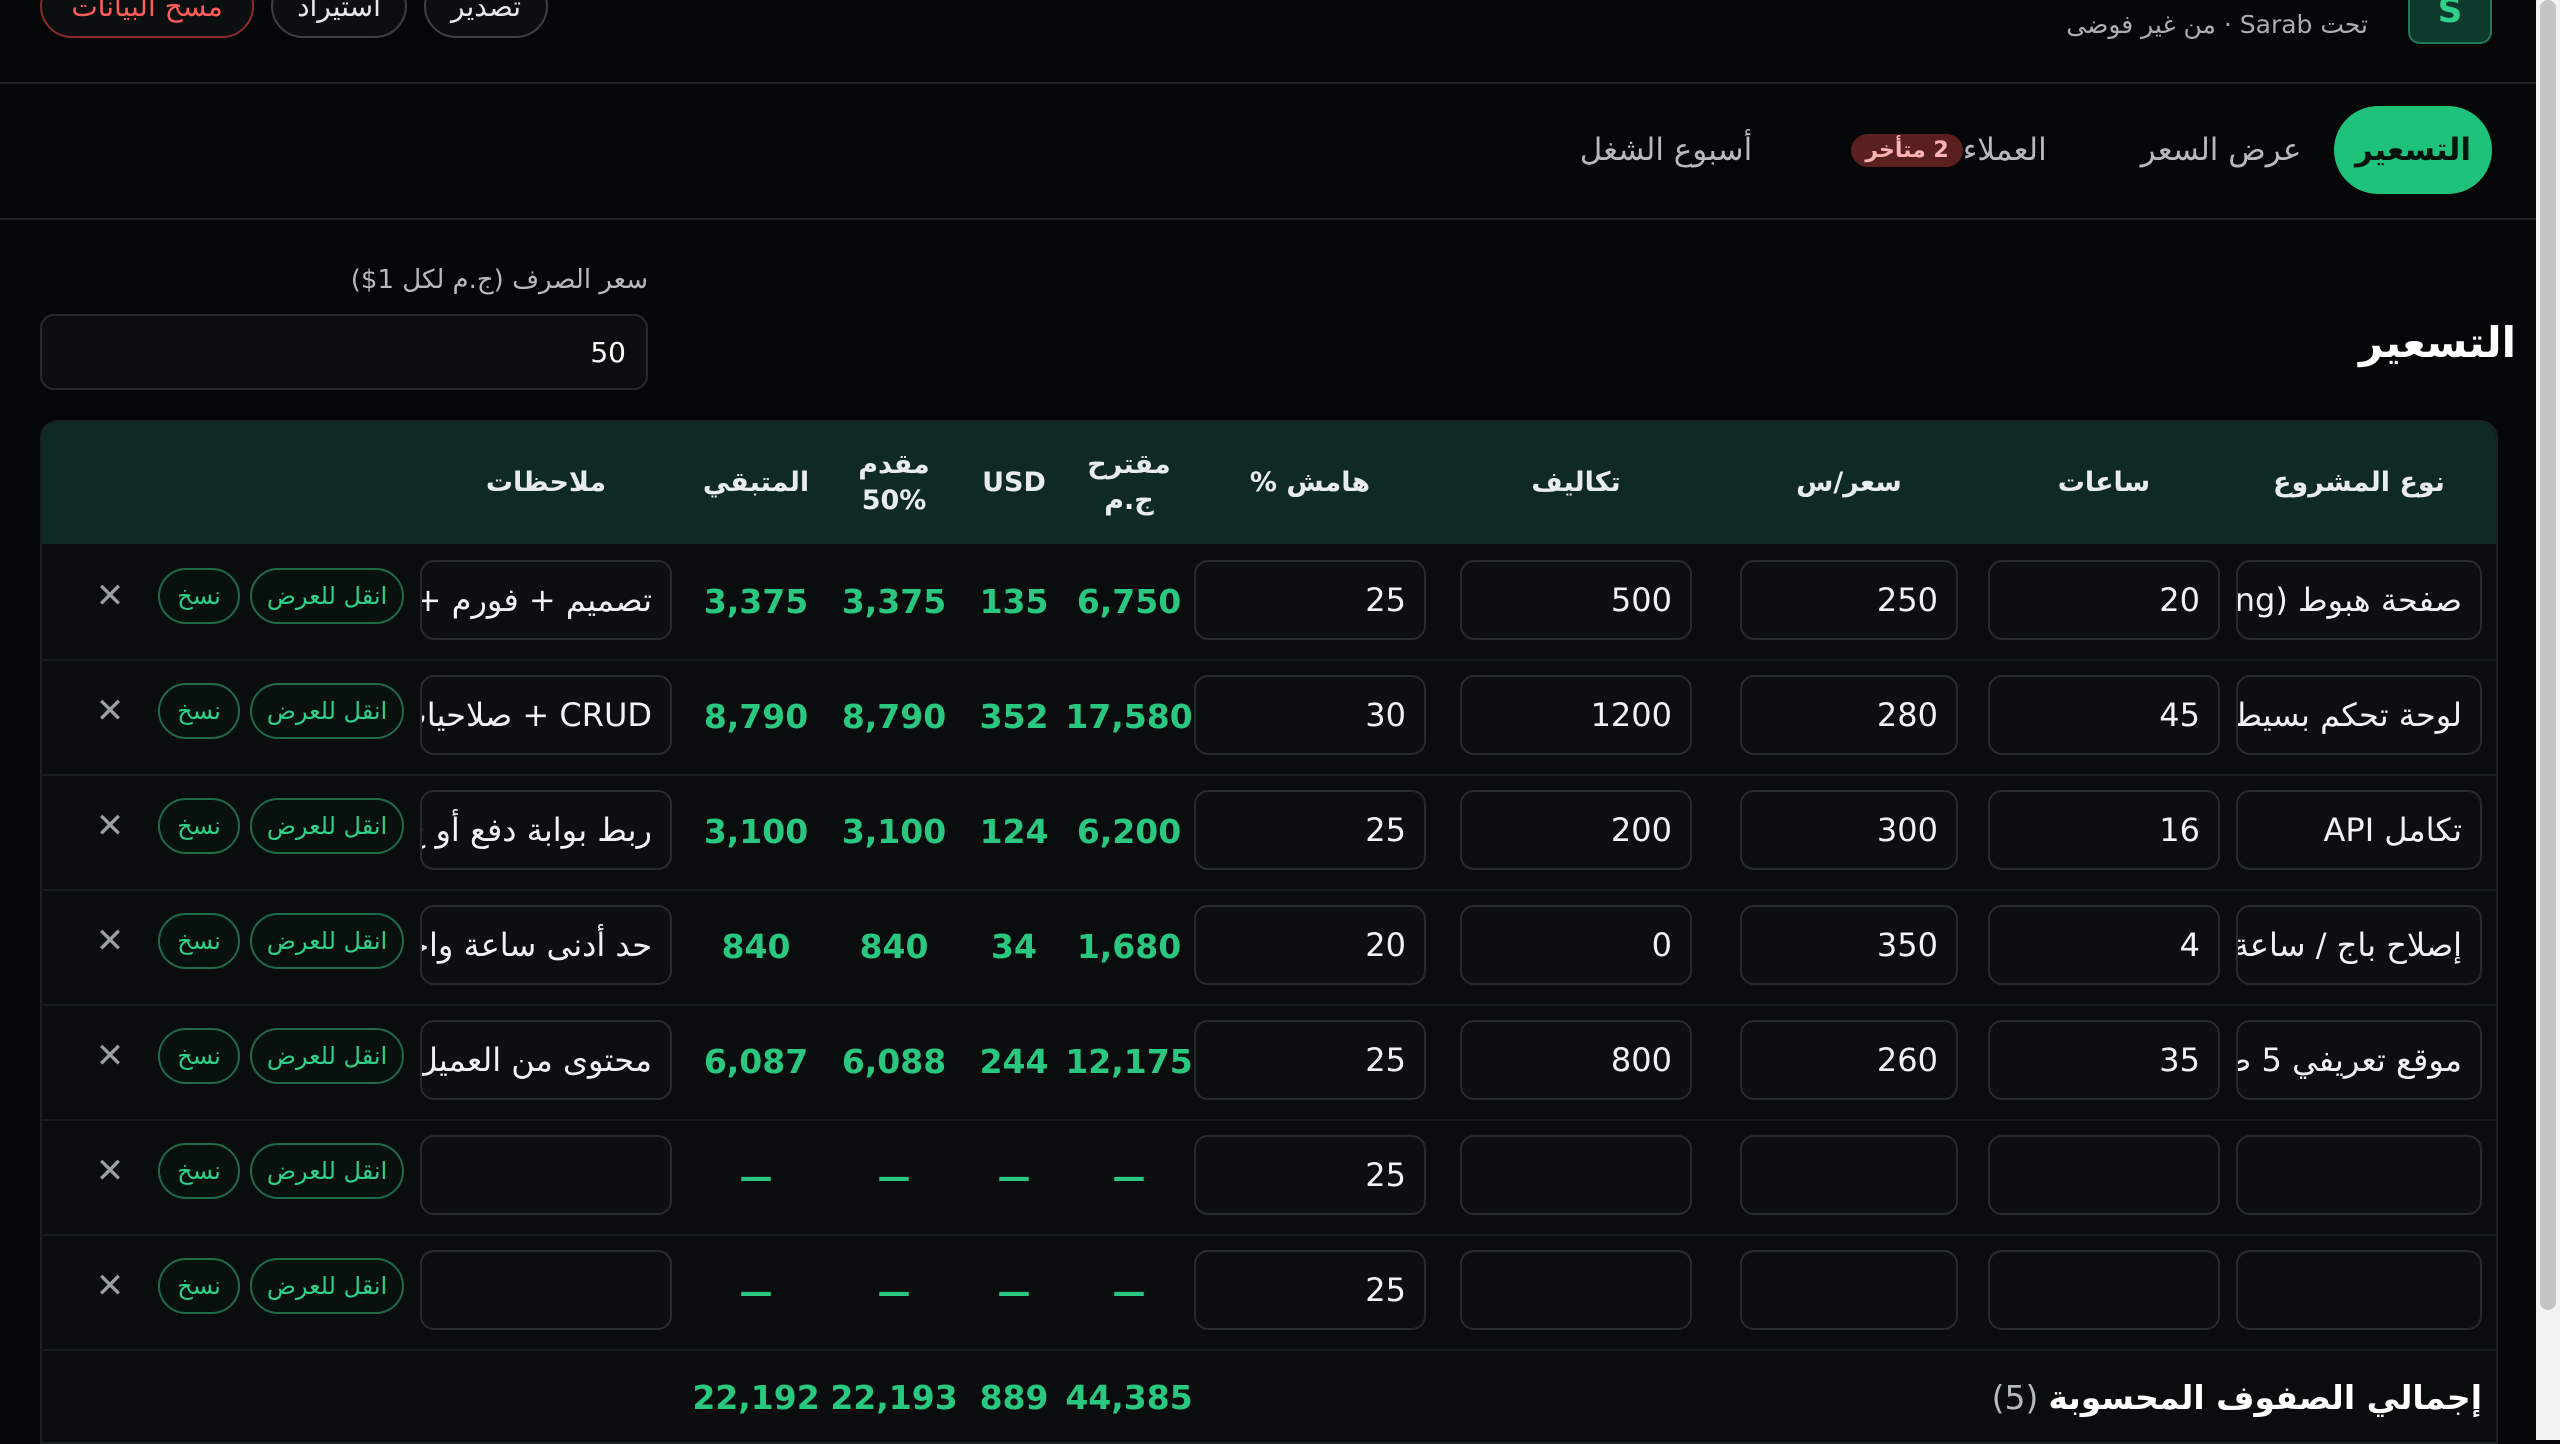 Image resolution: width=2560 pixels, height=1444 pixels. Describe the element at coordinates (2015, 1397) in the screenshot. I see `totals-count: (5)` at that location.